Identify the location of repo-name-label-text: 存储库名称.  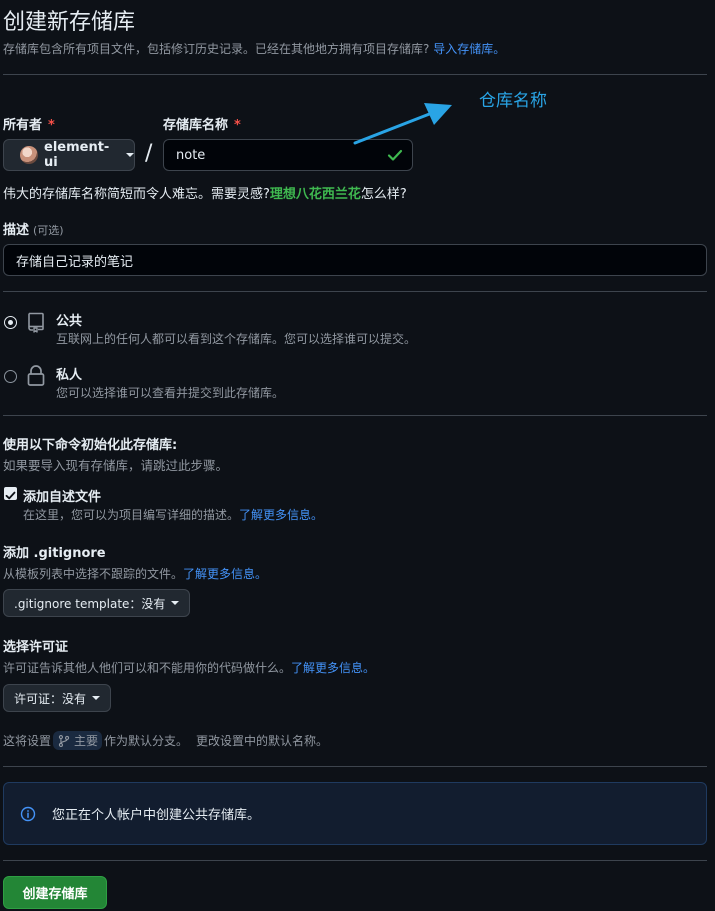
(196, 125).